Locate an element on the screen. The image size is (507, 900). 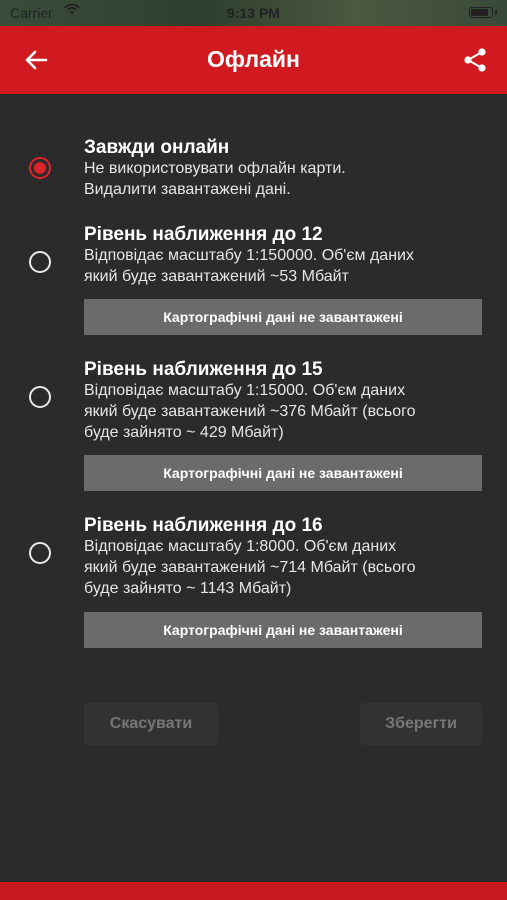
share-icon is located at coordinates (475, 60).